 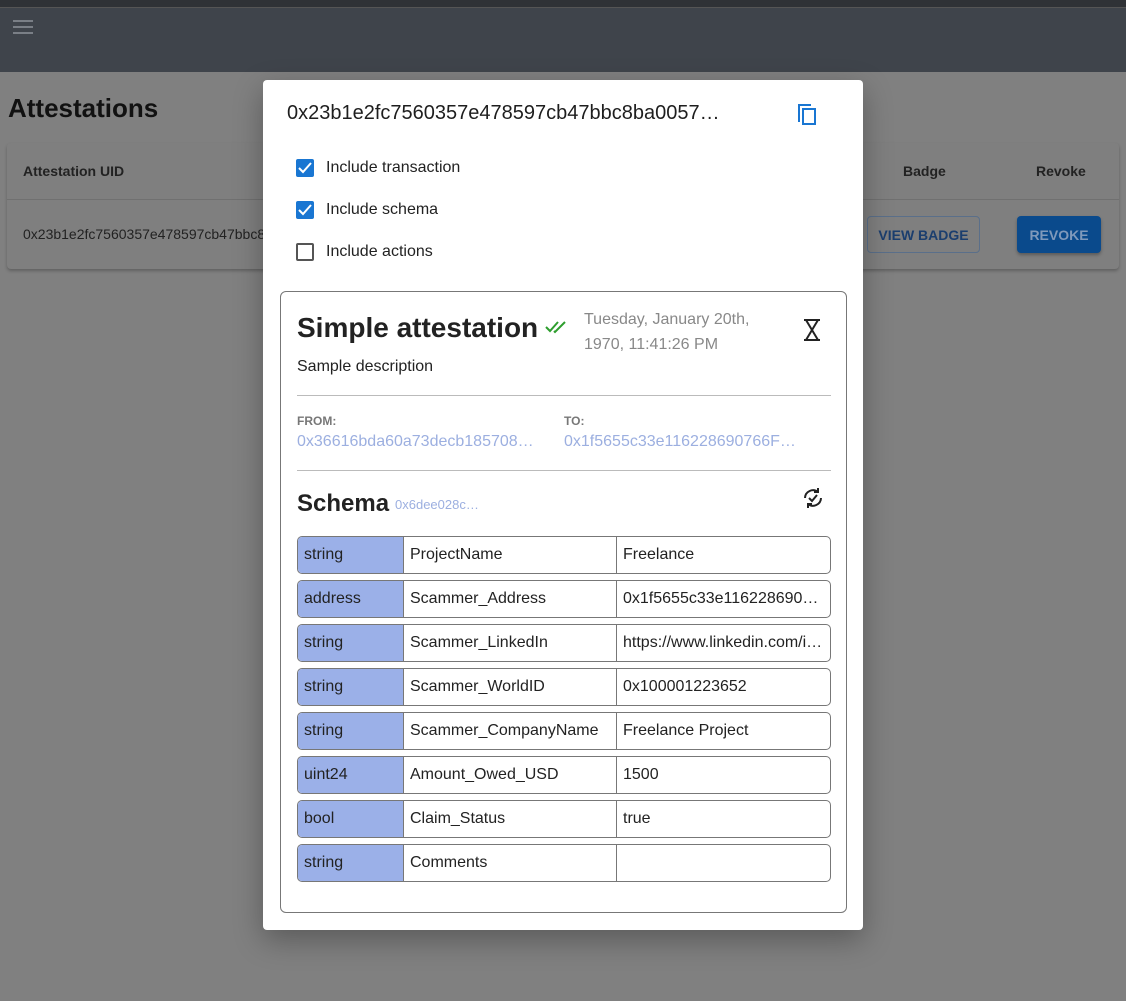 I want to click on refresh-check-icon, so click(x=813, y=498).